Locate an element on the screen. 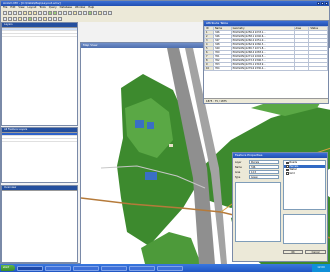  layers-list is located at coordinates (39, 76).